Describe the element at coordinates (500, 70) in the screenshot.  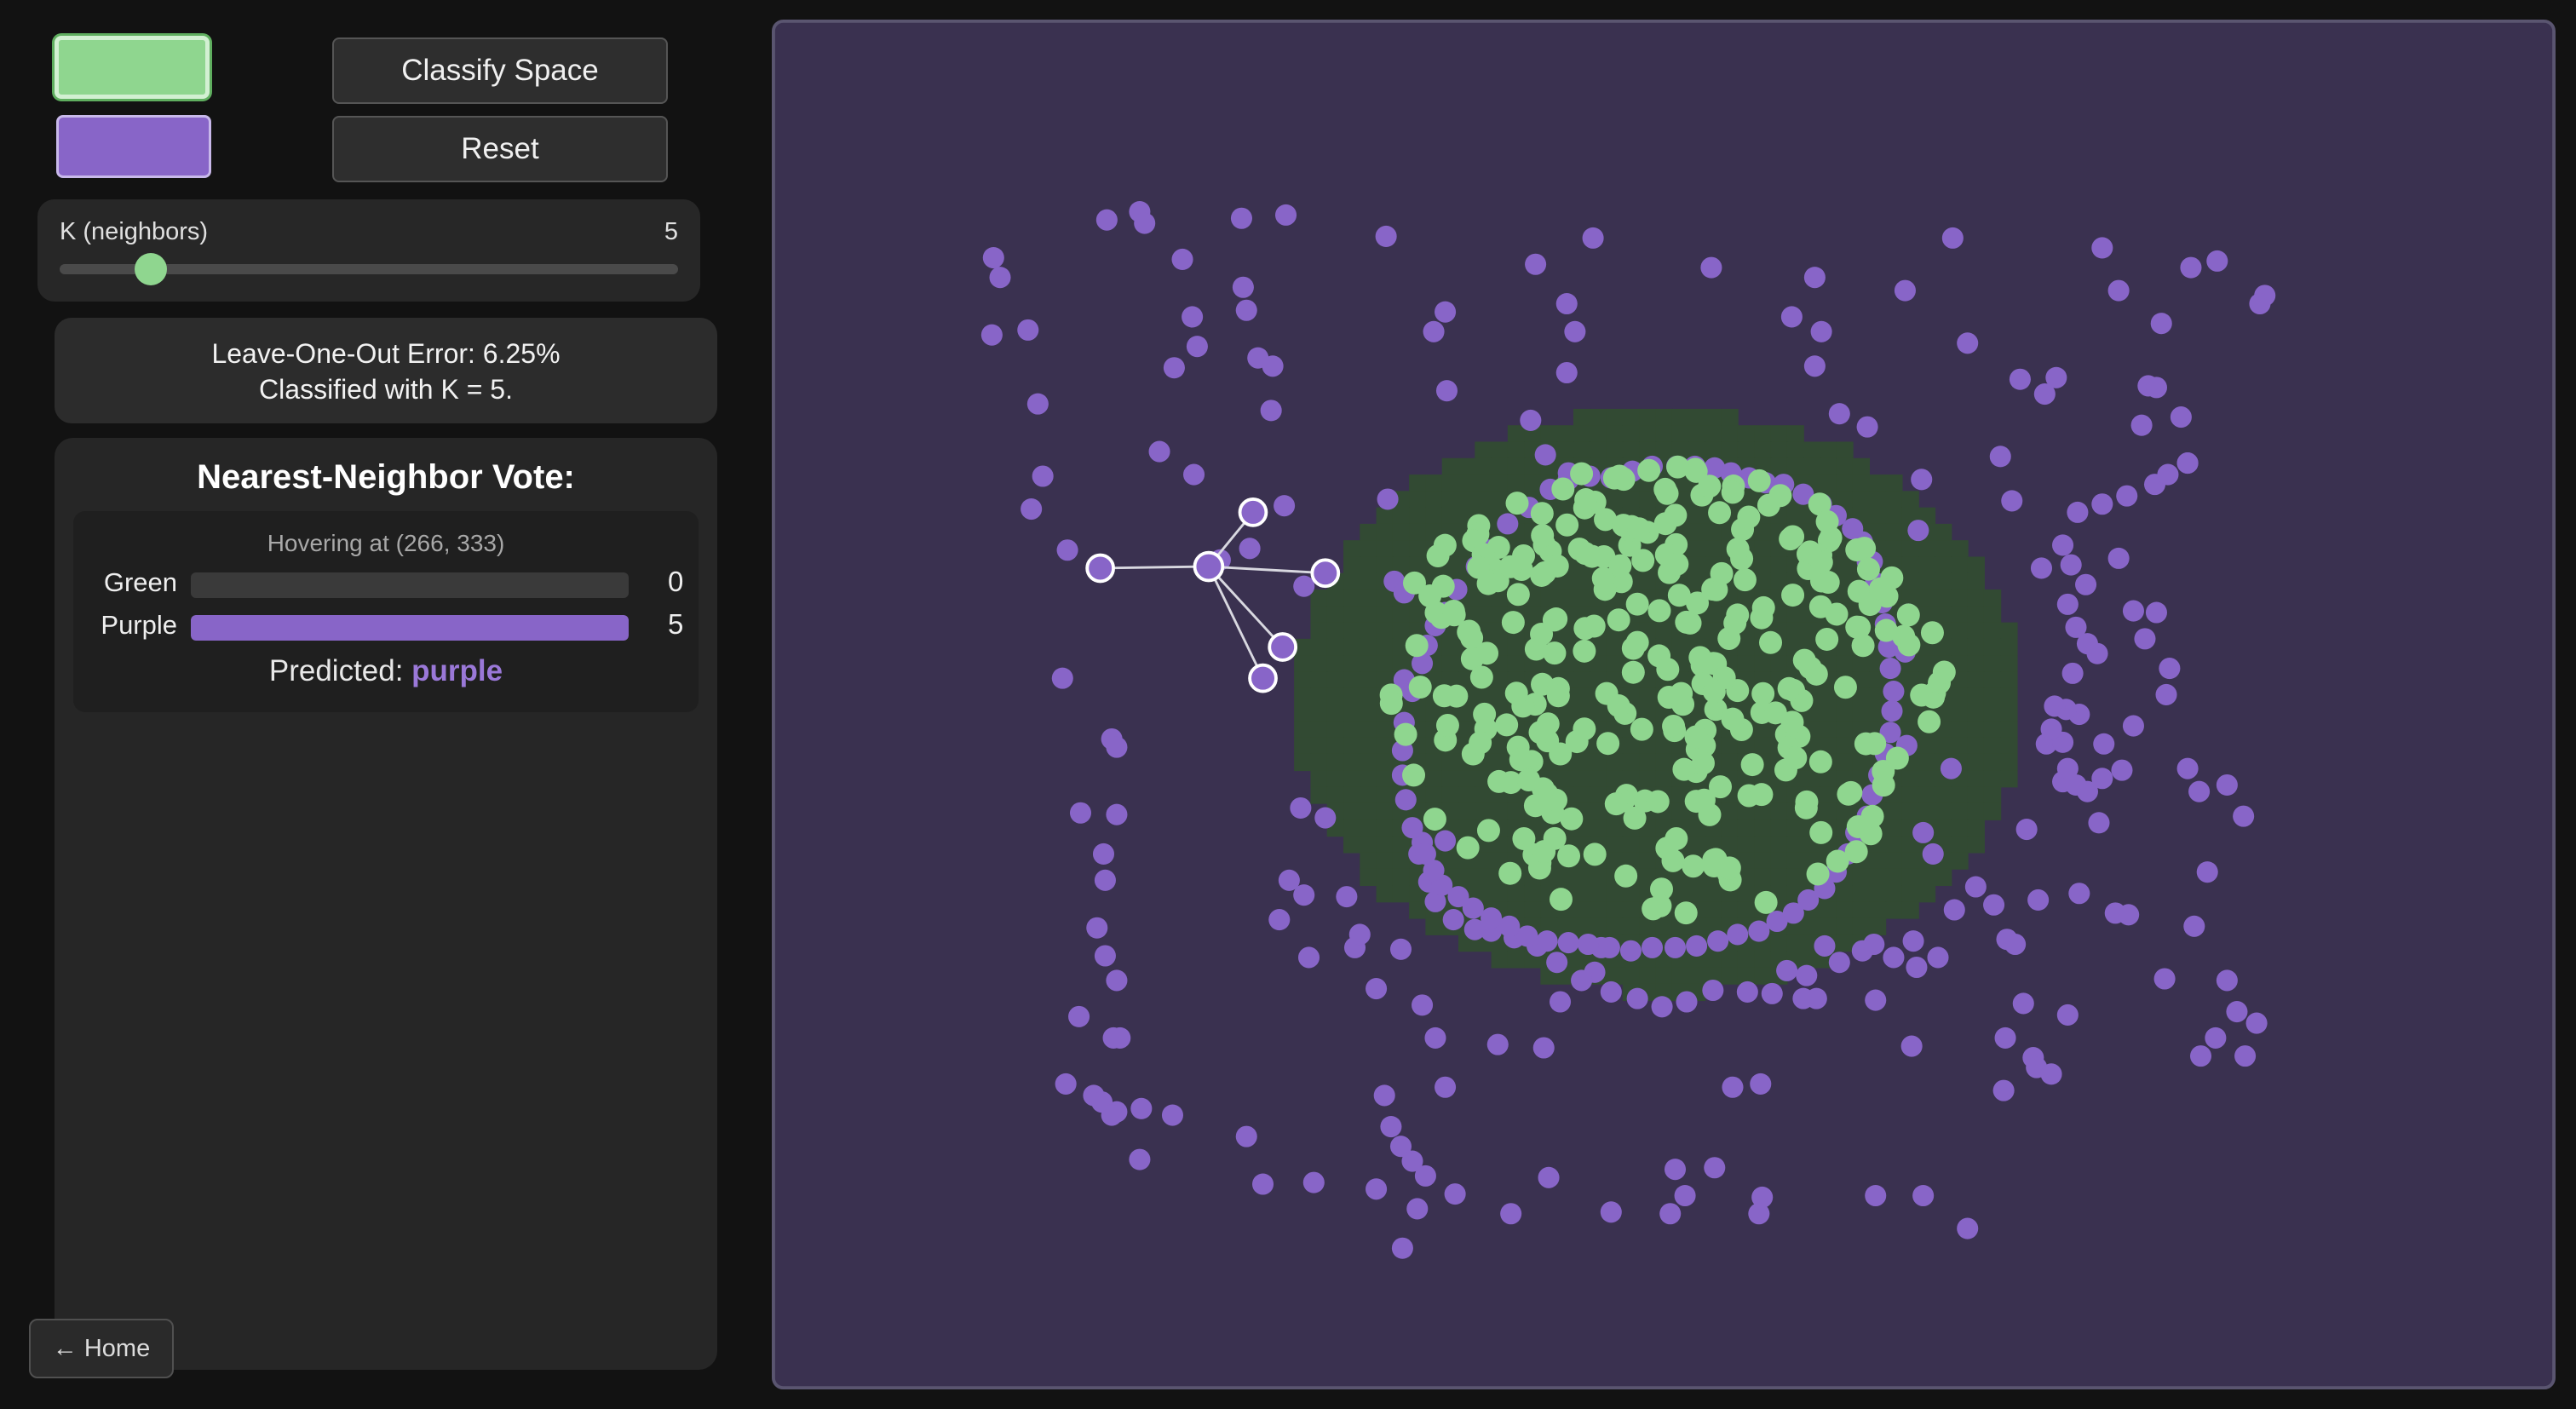
I see `classify-space-button: Classify Space` at that location.